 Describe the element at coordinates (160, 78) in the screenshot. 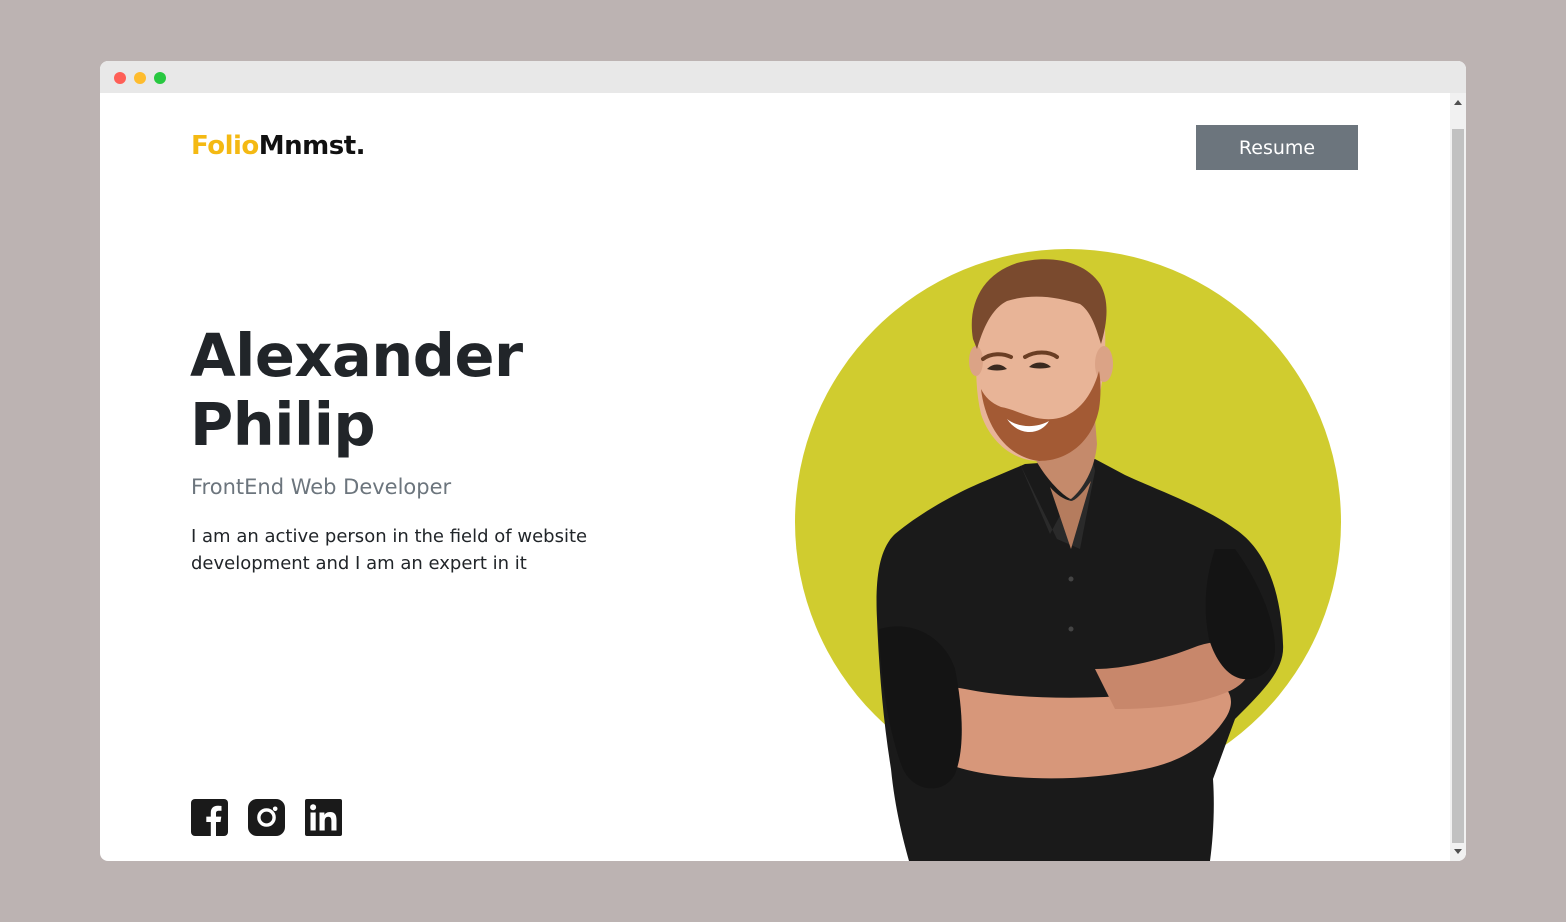

I see `maximize-window-button` at that location.